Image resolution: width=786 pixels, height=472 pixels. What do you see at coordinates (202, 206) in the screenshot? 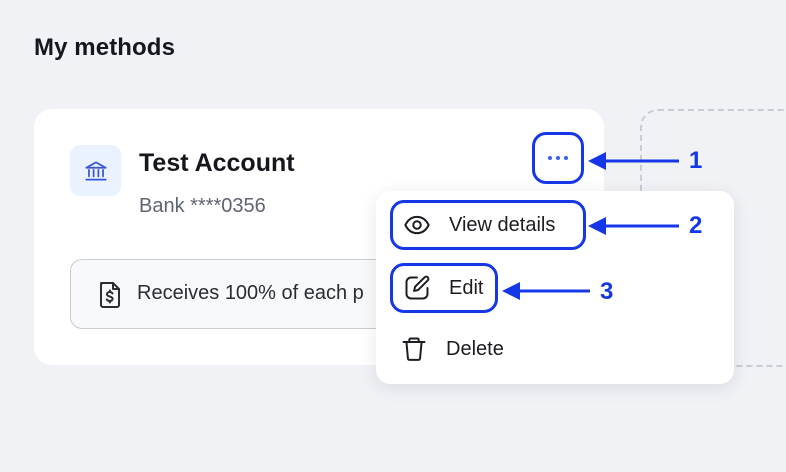
I see `account-number: Bank ****0356` at bounding box center [202, 206].